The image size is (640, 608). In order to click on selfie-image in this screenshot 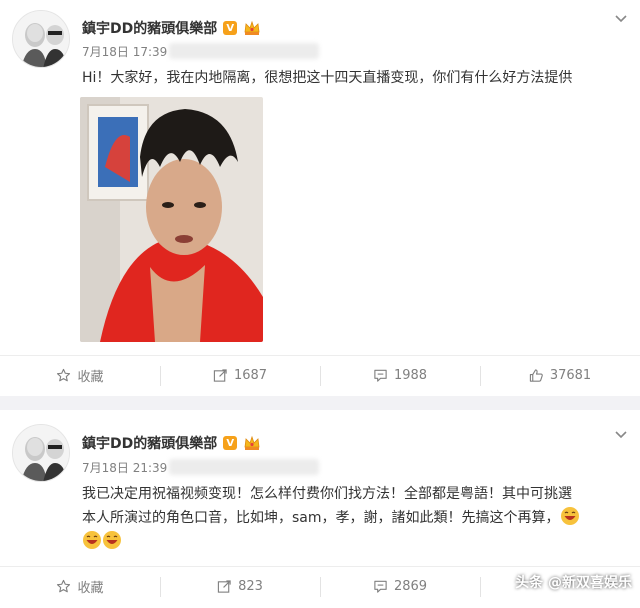, I will do `click(171, 219)`.